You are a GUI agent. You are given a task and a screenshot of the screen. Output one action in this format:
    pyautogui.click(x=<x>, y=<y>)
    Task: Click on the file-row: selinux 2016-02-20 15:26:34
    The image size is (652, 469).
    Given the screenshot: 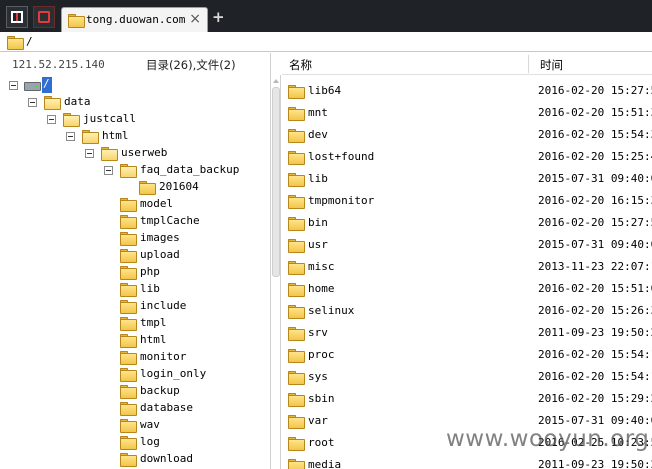 What is the action you would take?
    pyautogui.click(x=467, y=310)
    